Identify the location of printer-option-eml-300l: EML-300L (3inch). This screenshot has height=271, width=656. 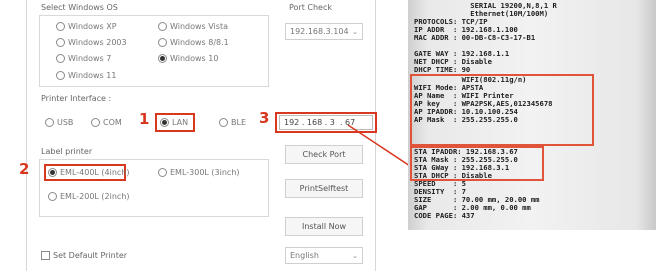
(199, 172).